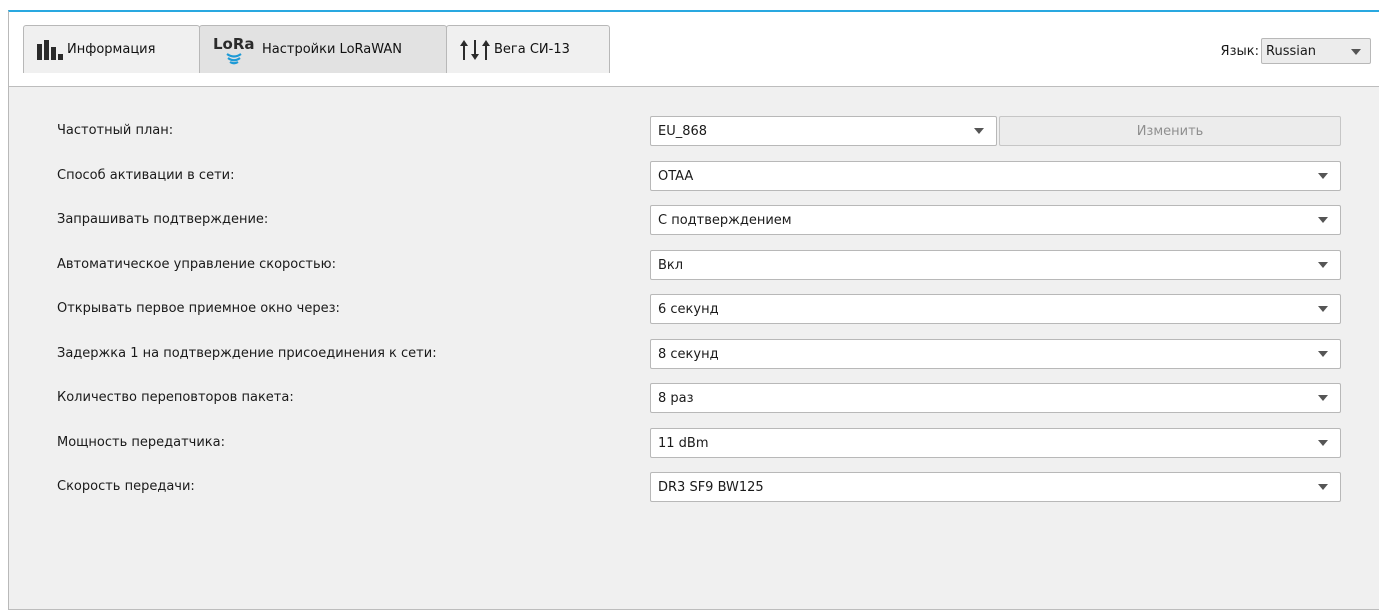 This screenshot has height=610, width=1379. I want to click on language-selector: Язык: Russian, so click(1296, 51).